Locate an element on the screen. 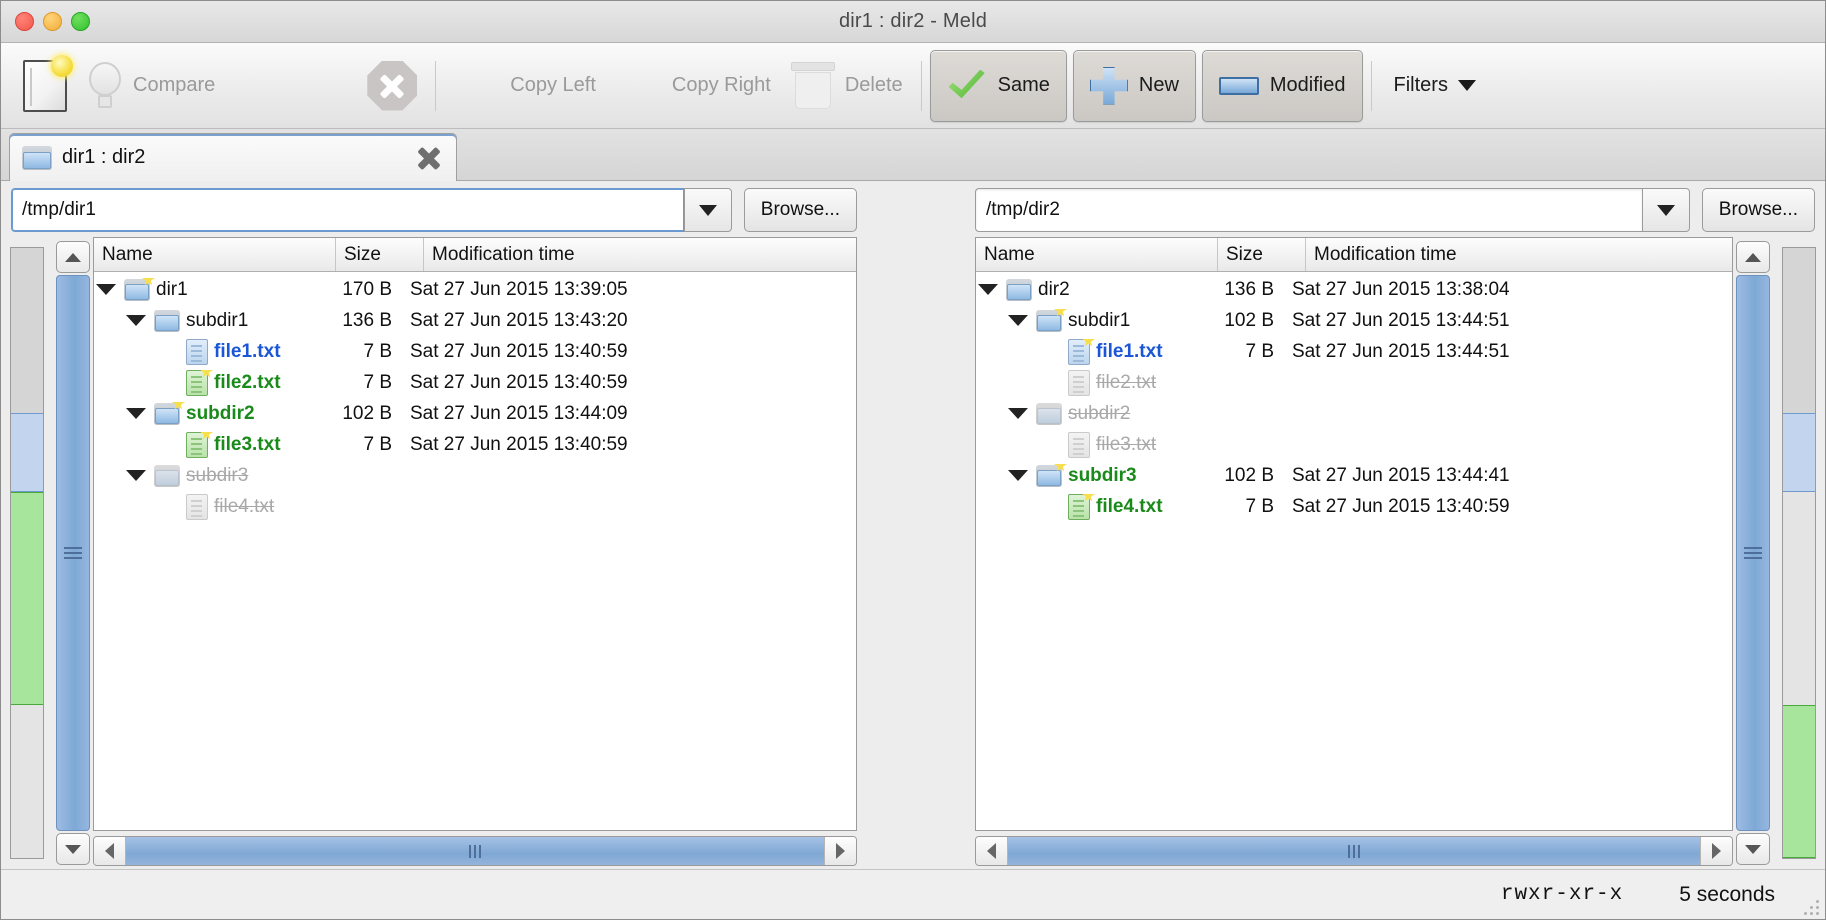 The height and width of the screenshot is (920, 1826). close-button is located at coordinates (24, 21).